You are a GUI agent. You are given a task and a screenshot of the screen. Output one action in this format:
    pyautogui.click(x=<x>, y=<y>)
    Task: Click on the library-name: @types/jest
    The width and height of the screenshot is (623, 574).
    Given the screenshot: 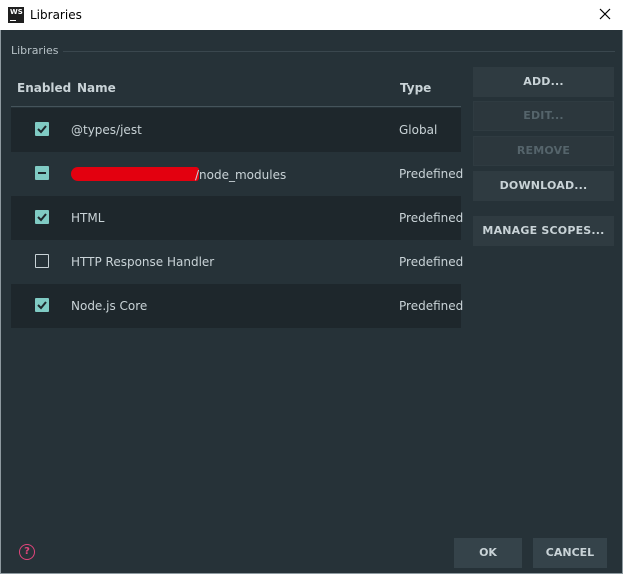 What is the action you would take?
    pyautogui.click(x=106, y=130)
    